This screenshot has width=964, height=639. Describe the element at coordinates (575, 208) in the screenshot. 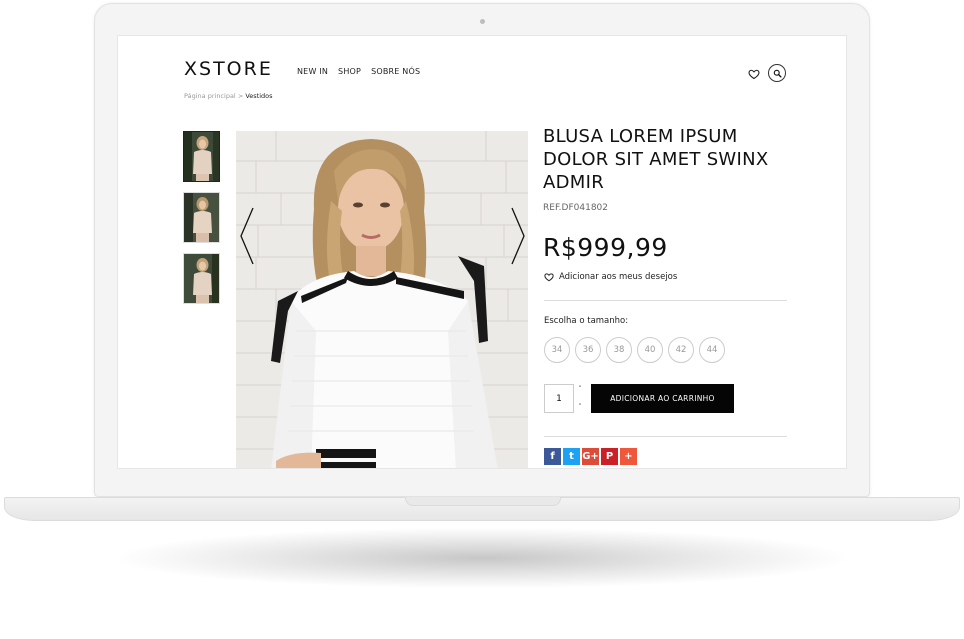

I see `product-ref: REF.DF041802` at that location.